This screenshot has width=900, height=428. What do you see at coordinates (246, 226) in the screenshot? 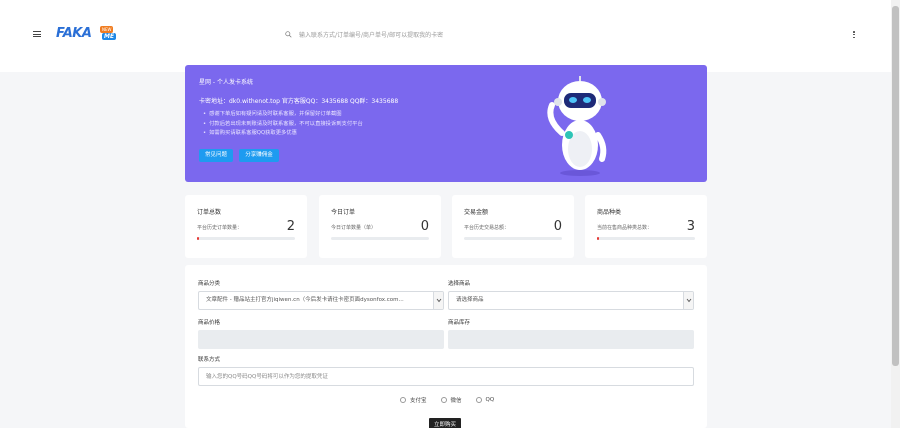
I see `stat-card-orders: 订单总数 平台历史订单数量： 2` at bounding box center [246, 226].